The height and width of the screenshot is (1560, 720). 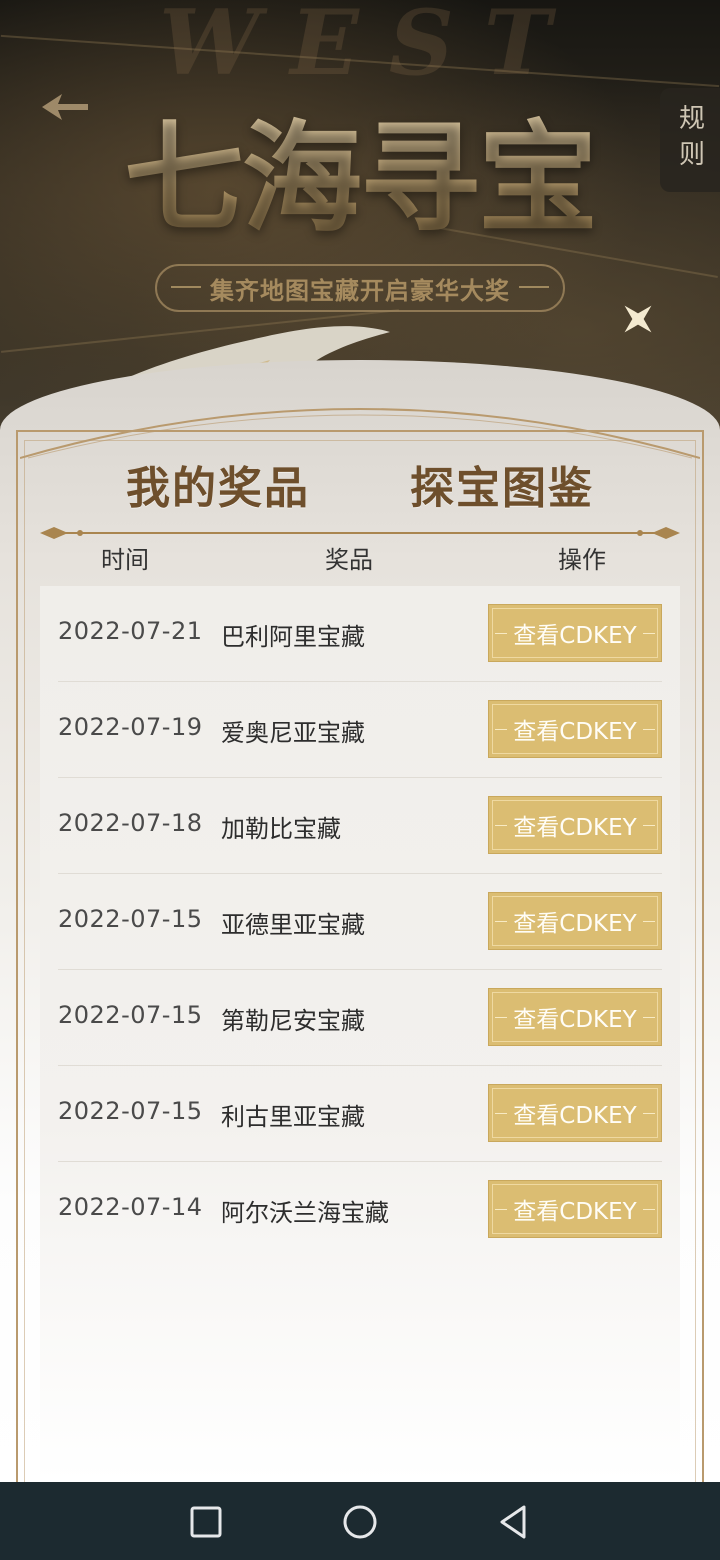 I want to click on table-row: 2022-07-15 利古里亚宝藏 查看CDKEY, so click(x=360, y=1114).